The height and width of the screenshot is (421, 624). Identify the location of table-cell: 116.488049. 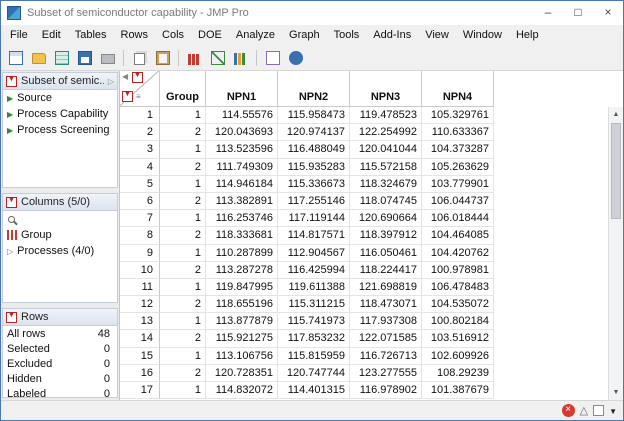
(314, 150).